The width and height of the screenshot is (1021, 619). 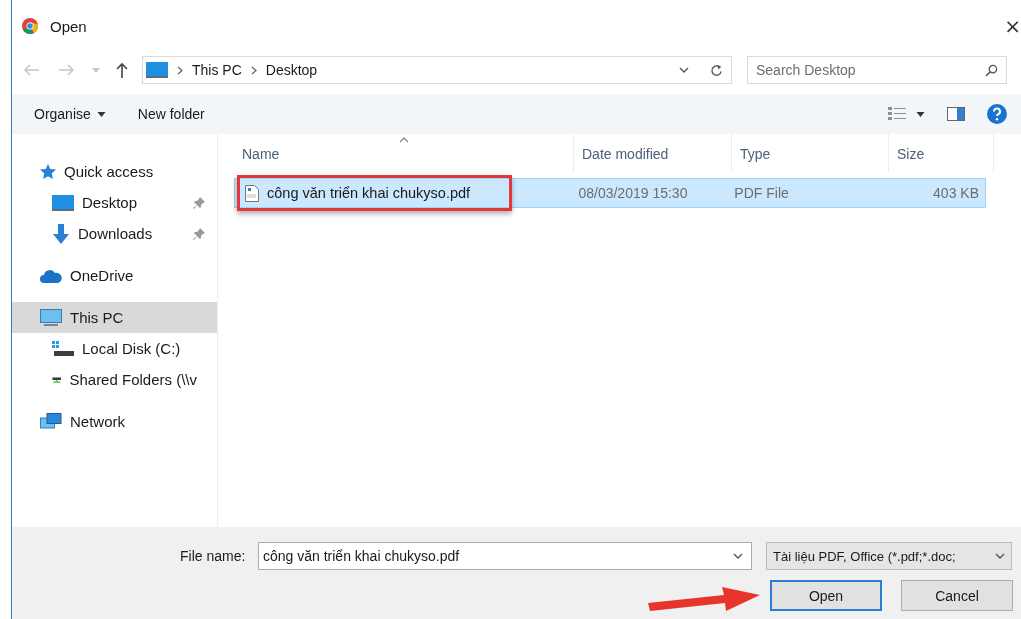 What do you see at coordinates (114, 421) in the screenshot?
I see `nav-item: Network` at bounding box center [114, 421].